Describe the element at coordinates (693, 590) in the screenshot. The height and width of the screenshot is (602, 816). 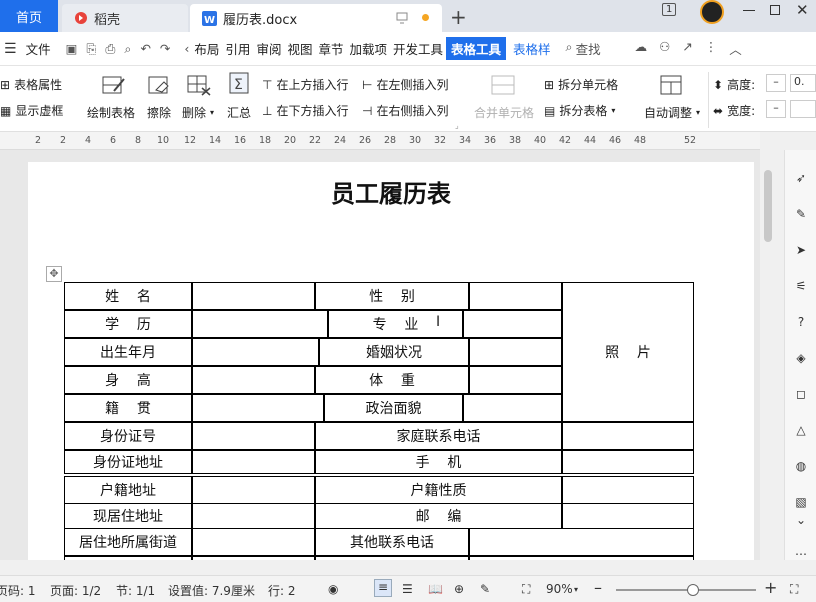
I see `zoom-slider-knob` at that location.